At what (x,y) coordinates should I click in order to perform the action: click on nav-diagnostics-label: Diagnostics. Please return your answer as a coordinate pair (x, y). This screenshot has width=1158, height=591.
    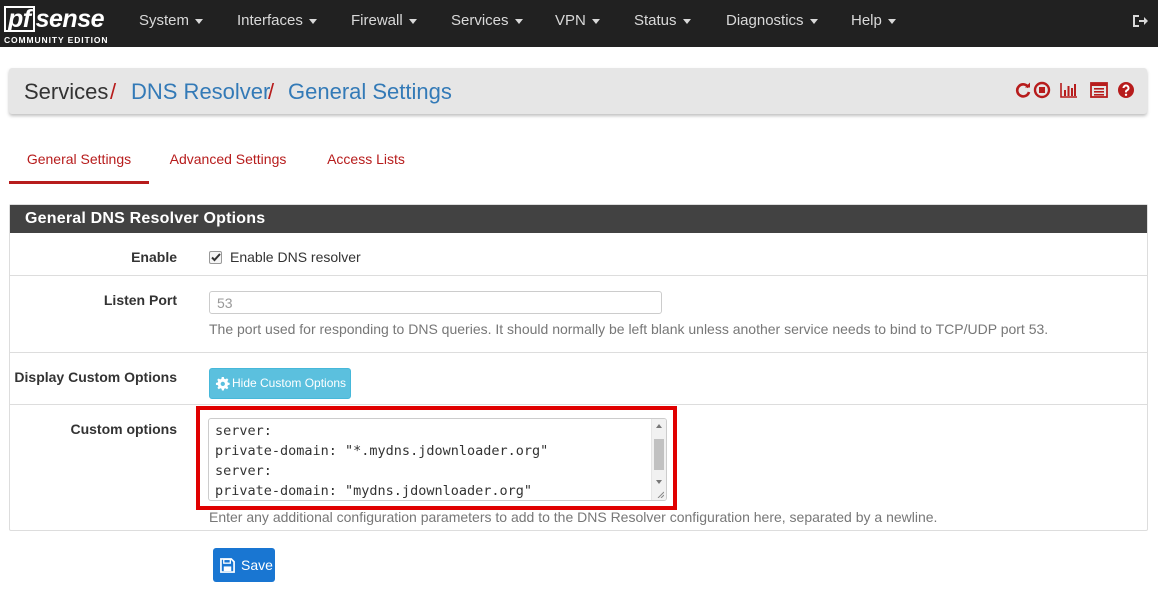
    Looking at the image, I should click on (765, 20).